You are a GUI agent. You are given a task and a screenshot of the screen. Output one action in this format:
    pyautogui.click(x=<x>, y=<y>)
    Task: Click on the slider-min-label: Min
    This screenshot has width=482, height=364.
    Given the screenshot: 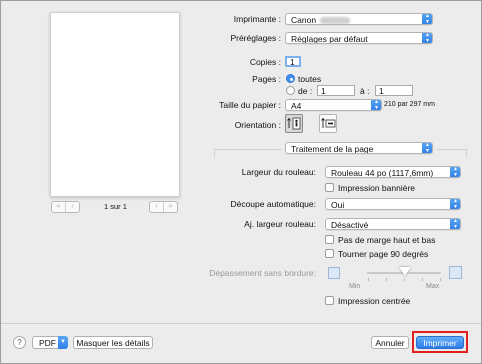 What is the action you would take?
    pyautogui.click(x=355, y=286)
    